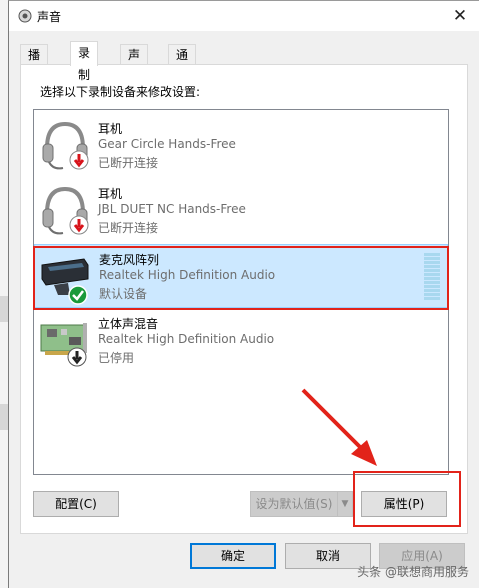 This screenshot has height=588, width=479. I want to click on device-description: JBL DUET NC Hands-Free, so click(172, 209).